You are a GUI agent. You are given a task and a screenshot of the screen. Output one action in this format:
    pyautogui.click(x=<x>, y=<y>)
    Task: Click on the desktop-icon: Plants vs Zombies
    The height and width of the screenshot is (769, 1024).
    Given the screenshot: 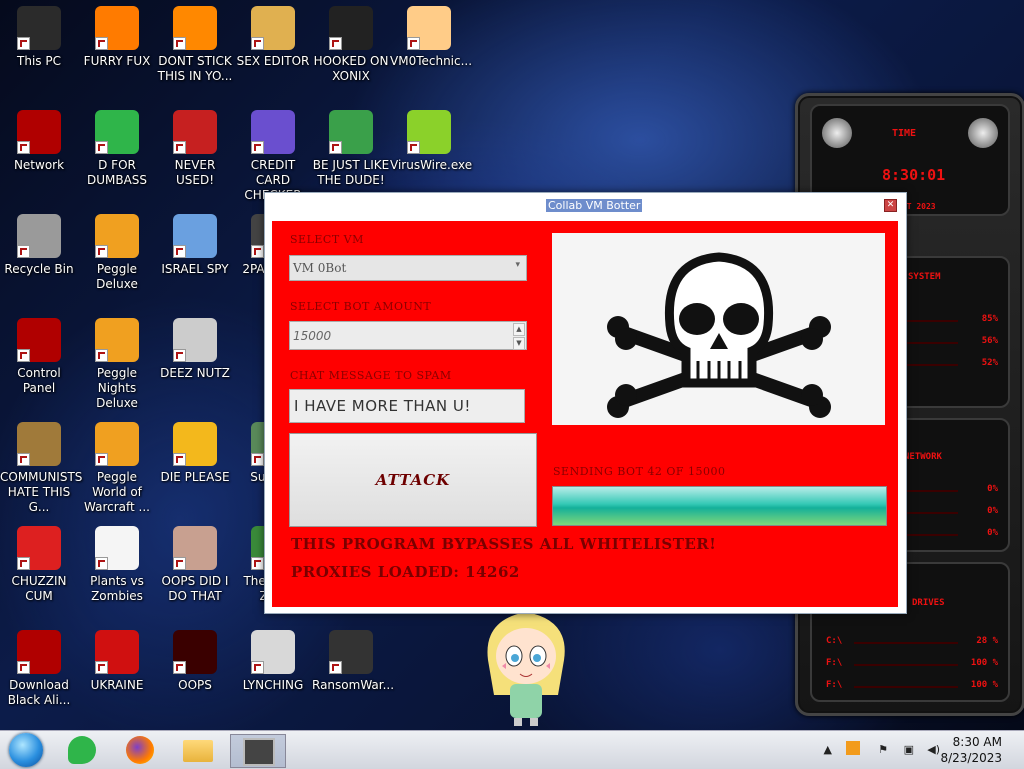 What is the action you would take?
    pyautogui.click(x=117, y=565)
    